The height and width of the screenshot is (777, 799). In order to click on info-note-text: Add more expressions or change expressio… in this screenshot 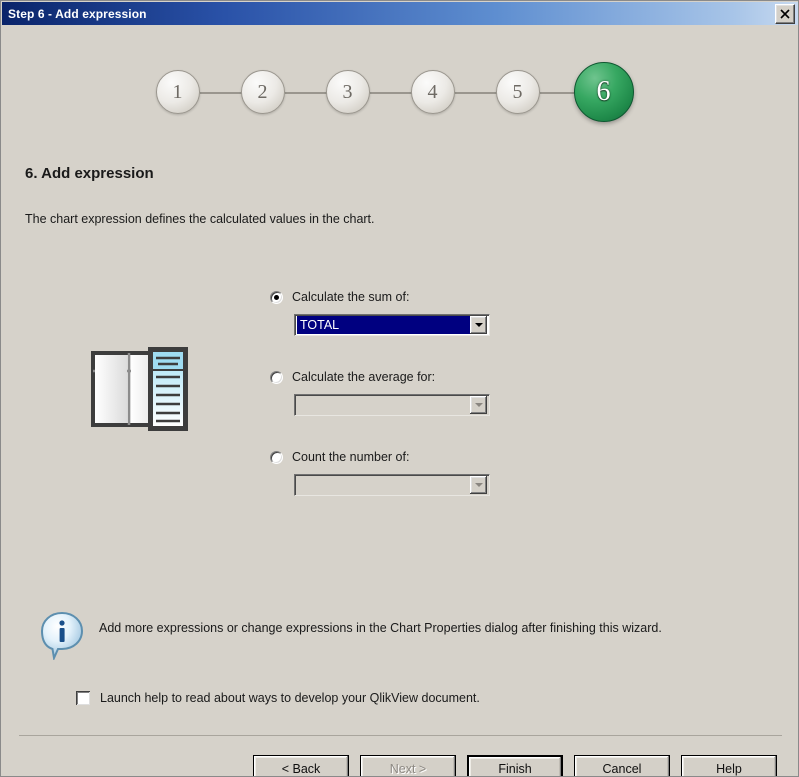, I will do `click(380, 628)`.